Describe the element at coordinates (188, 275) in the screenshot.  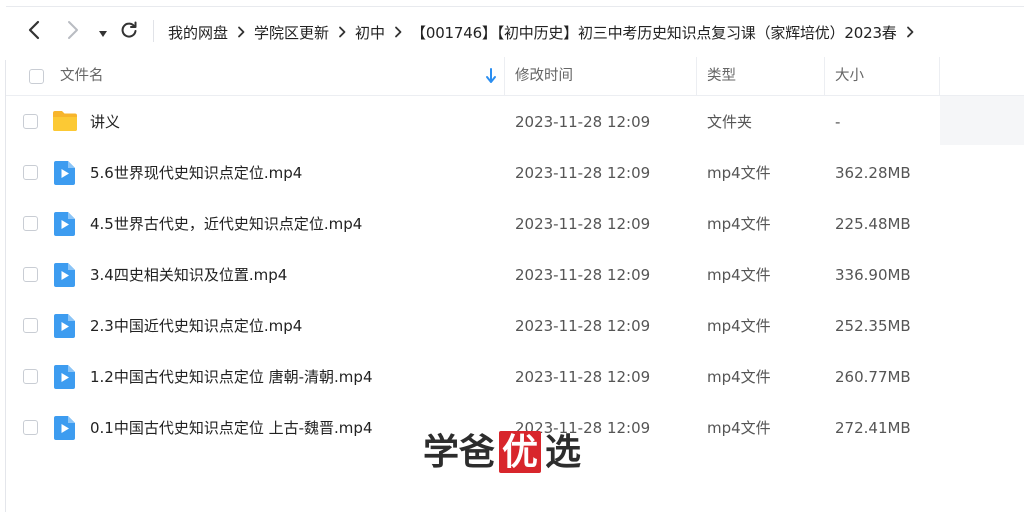
I see `file-name: 3.4四史相关知识及位置.mp4` at that location.